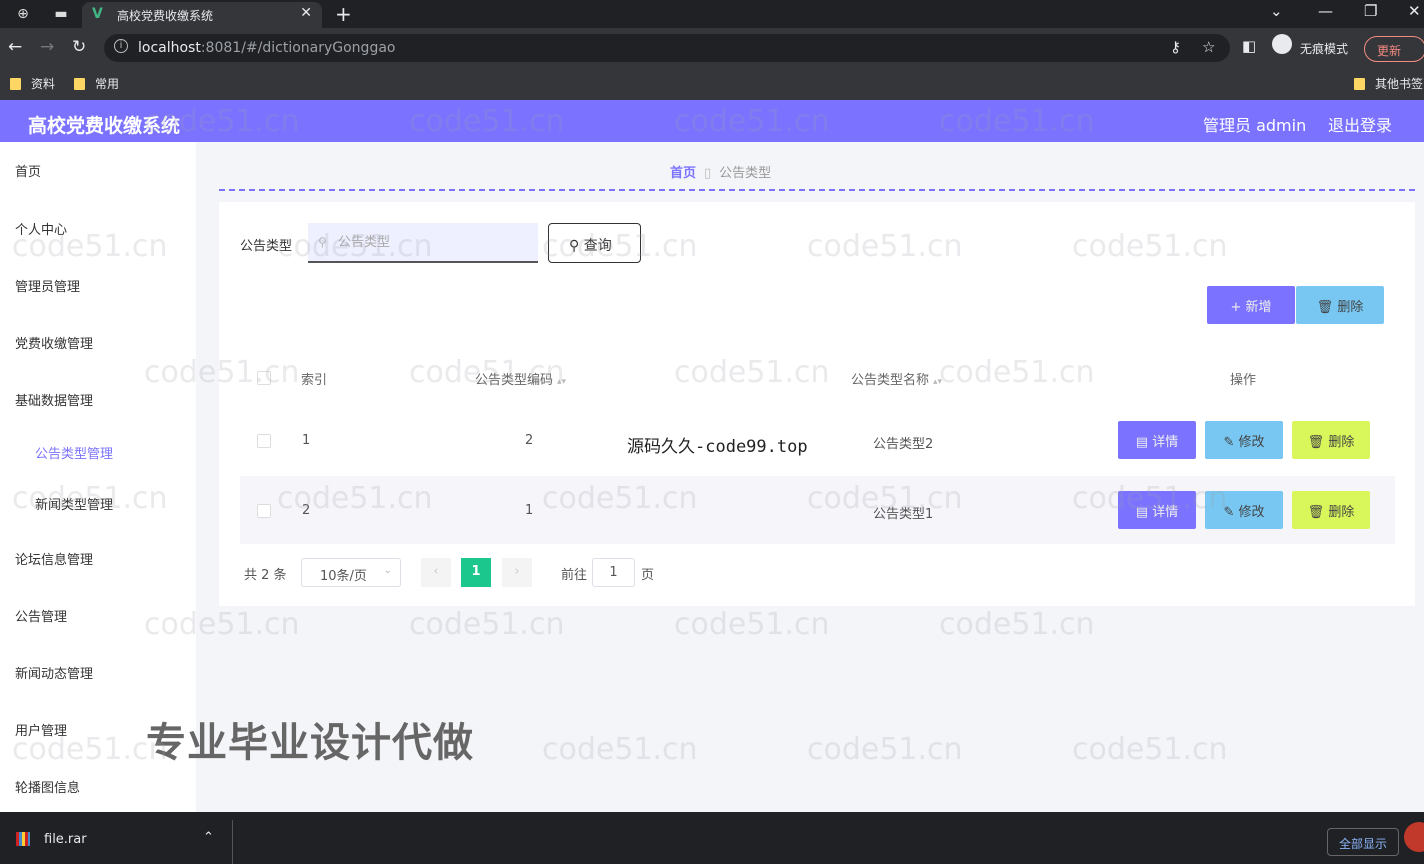  I want to click on query-button: ⚲ 查询, so click(594, 243).